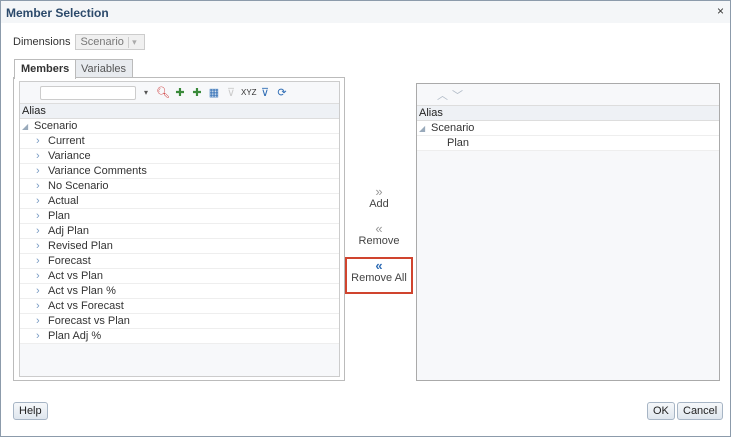 The height and width of the screenshot is (437, 731). Describe the element at coordinates (30, 411) in the screenshot. I see `help-button: Help` at that location.